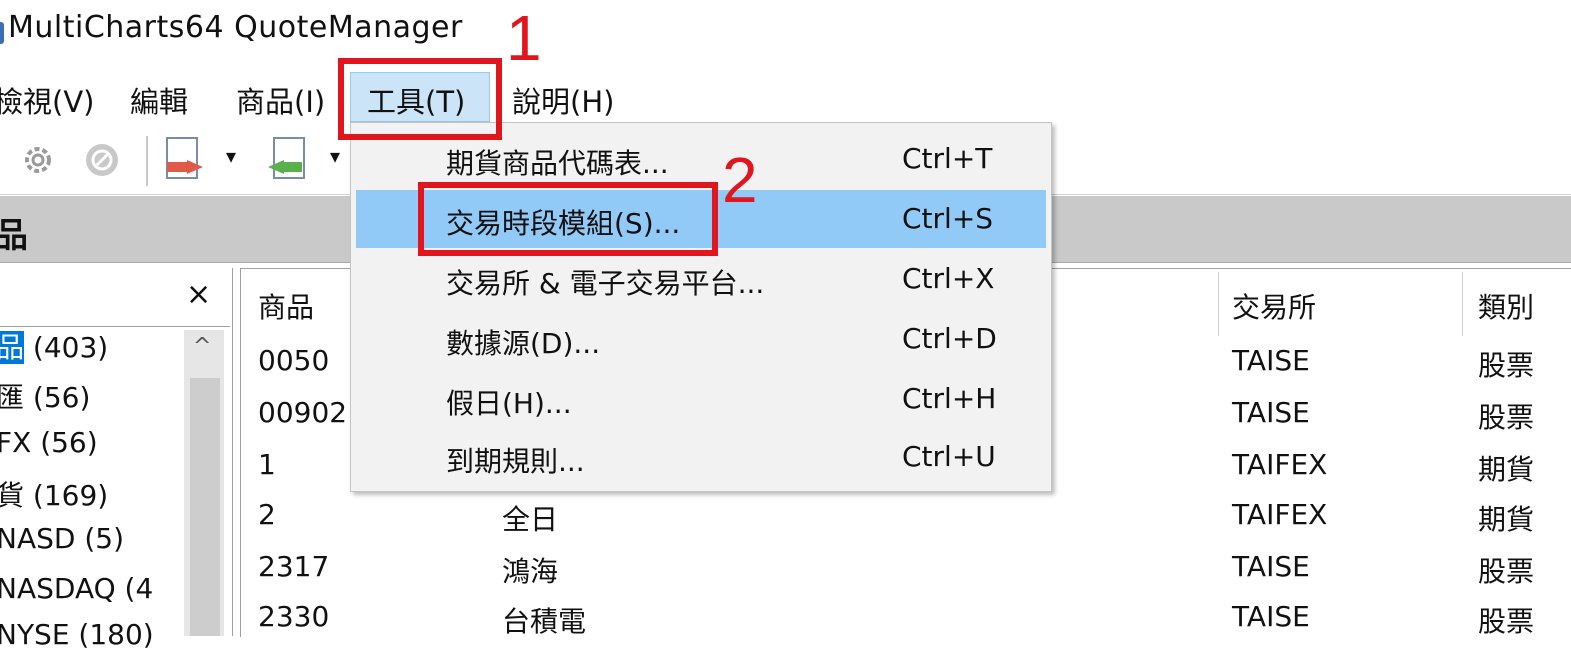 This screenshot has height=651, width=1571. I want to click on table-row-symbol: 00902, so click(302, 412).